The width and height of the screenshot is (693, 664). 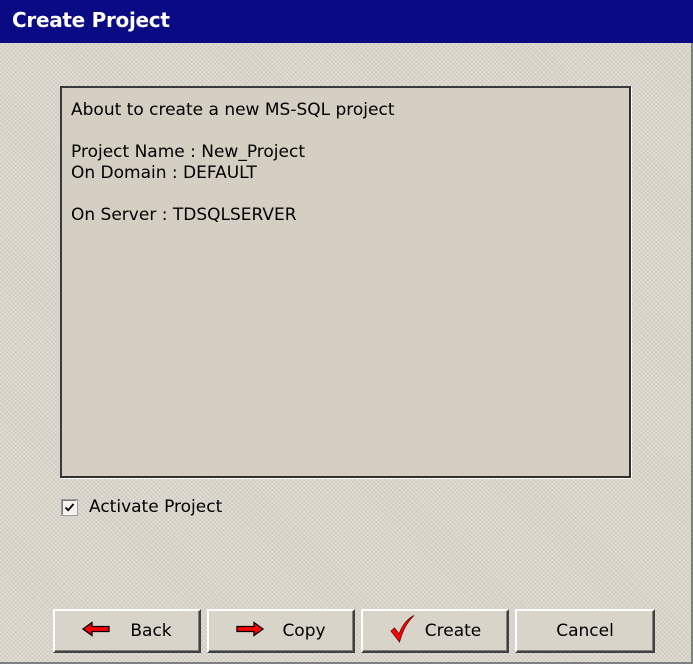 I want to click on create-button: Create, so click(x=435, y=631).